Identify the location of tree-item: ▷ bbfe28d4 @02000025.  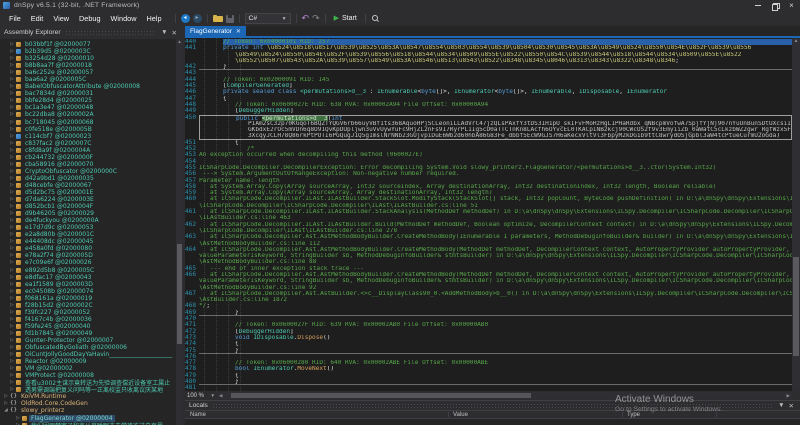
(91, 100).